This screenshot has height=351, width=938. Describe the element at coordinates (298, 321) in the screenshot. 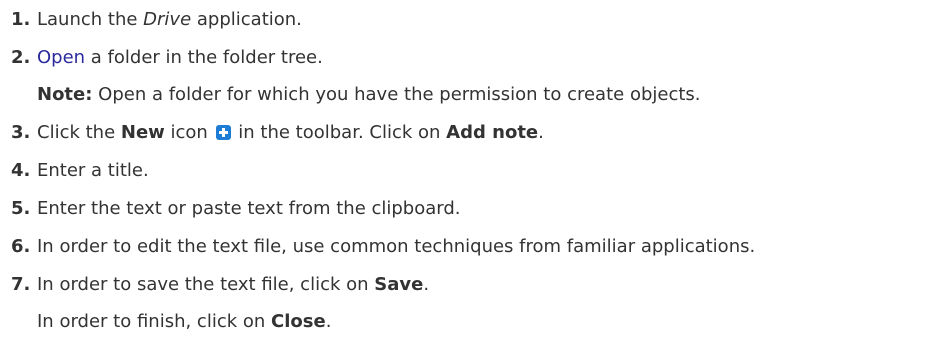

I see `close-label: Close` at that location.